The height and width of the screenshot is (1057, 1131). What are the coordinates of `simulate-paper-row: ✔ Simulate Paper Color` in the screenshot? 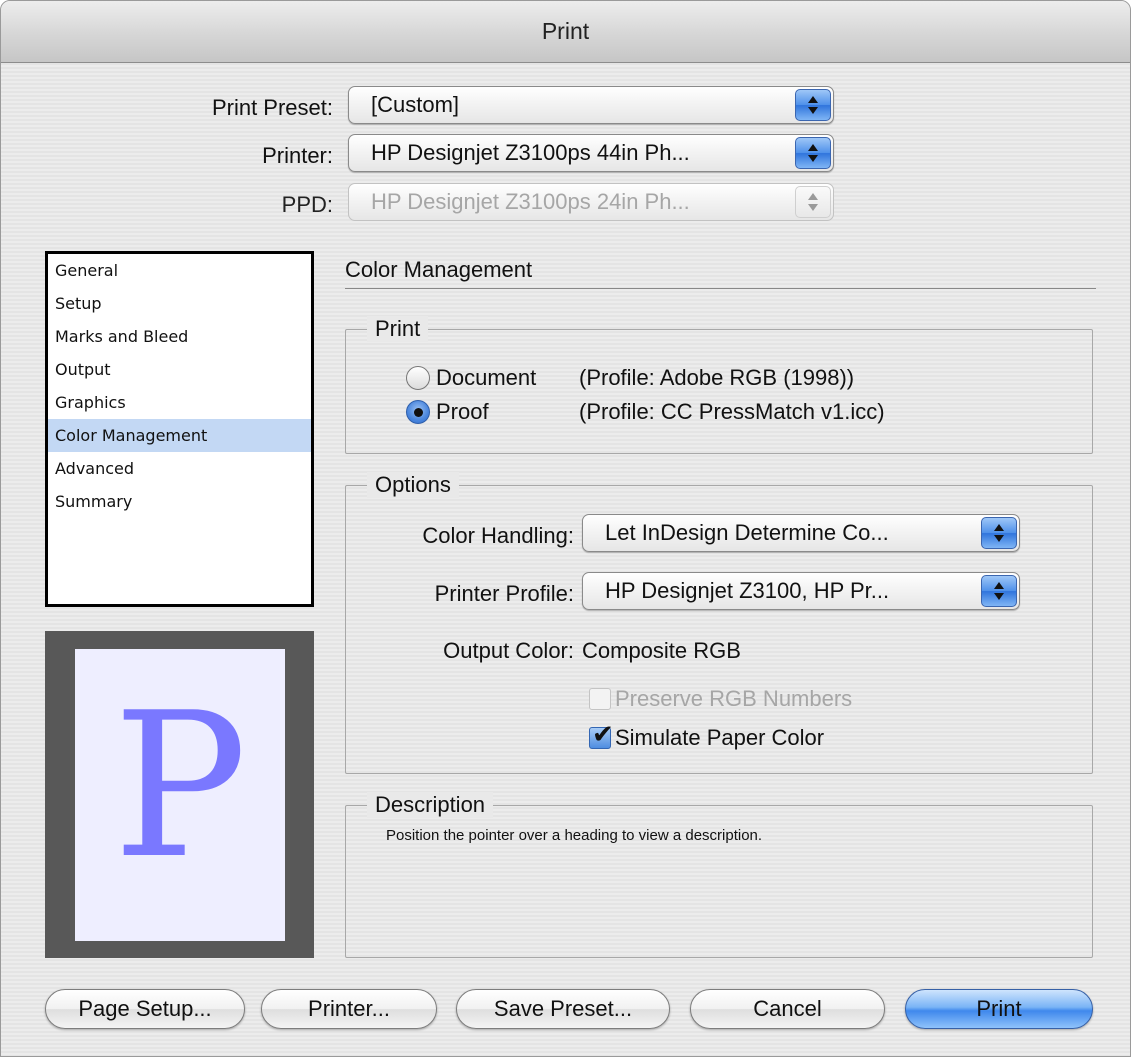 It's located at (707, 736).